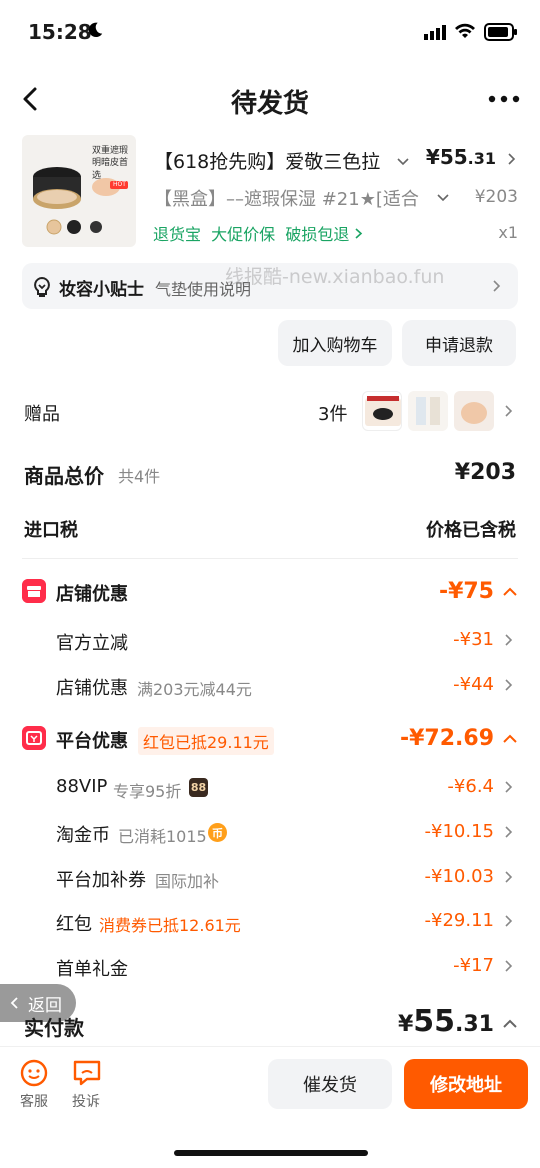  I want to click on complaint-icon, so click(87, 1073).